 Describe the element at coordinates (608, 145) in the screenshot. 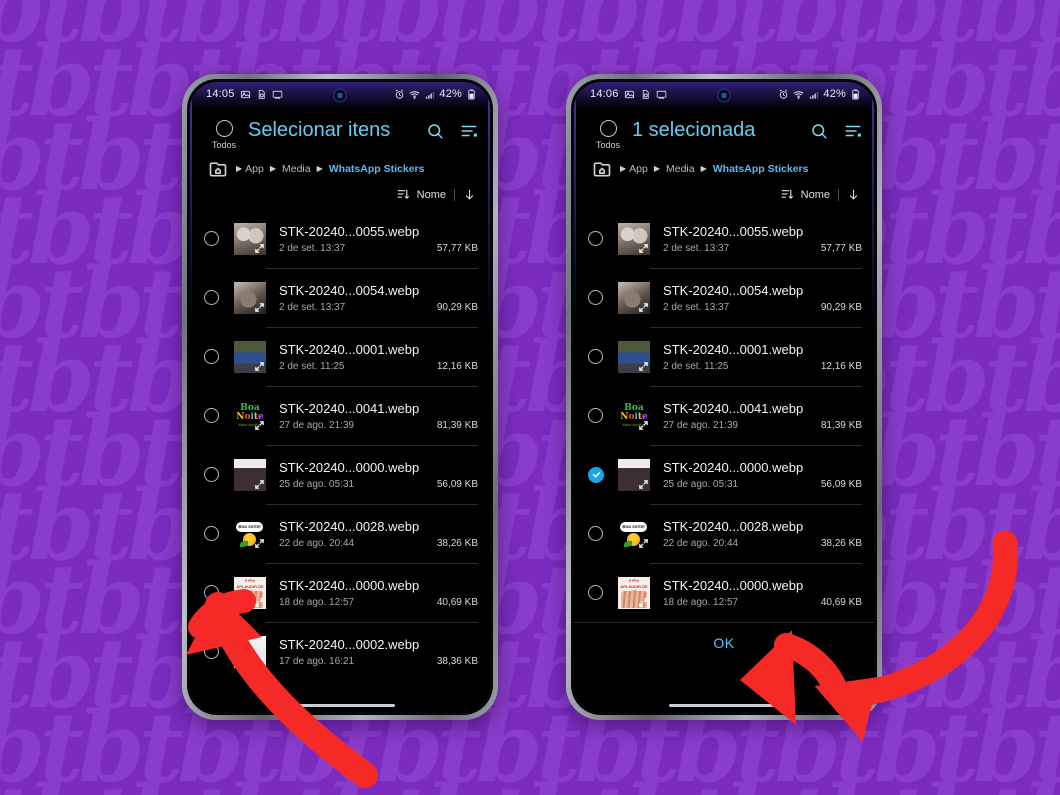

I see `select-all-label: Todos` at that location.